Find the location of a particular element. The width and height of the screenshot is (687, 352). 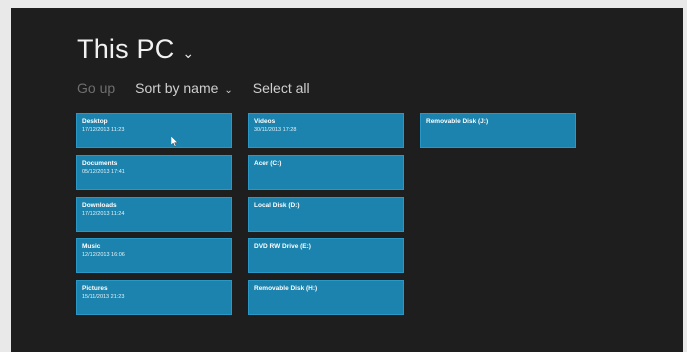

tile-date: 15/11/2013 21:23 is located at coordinates (103, 297).